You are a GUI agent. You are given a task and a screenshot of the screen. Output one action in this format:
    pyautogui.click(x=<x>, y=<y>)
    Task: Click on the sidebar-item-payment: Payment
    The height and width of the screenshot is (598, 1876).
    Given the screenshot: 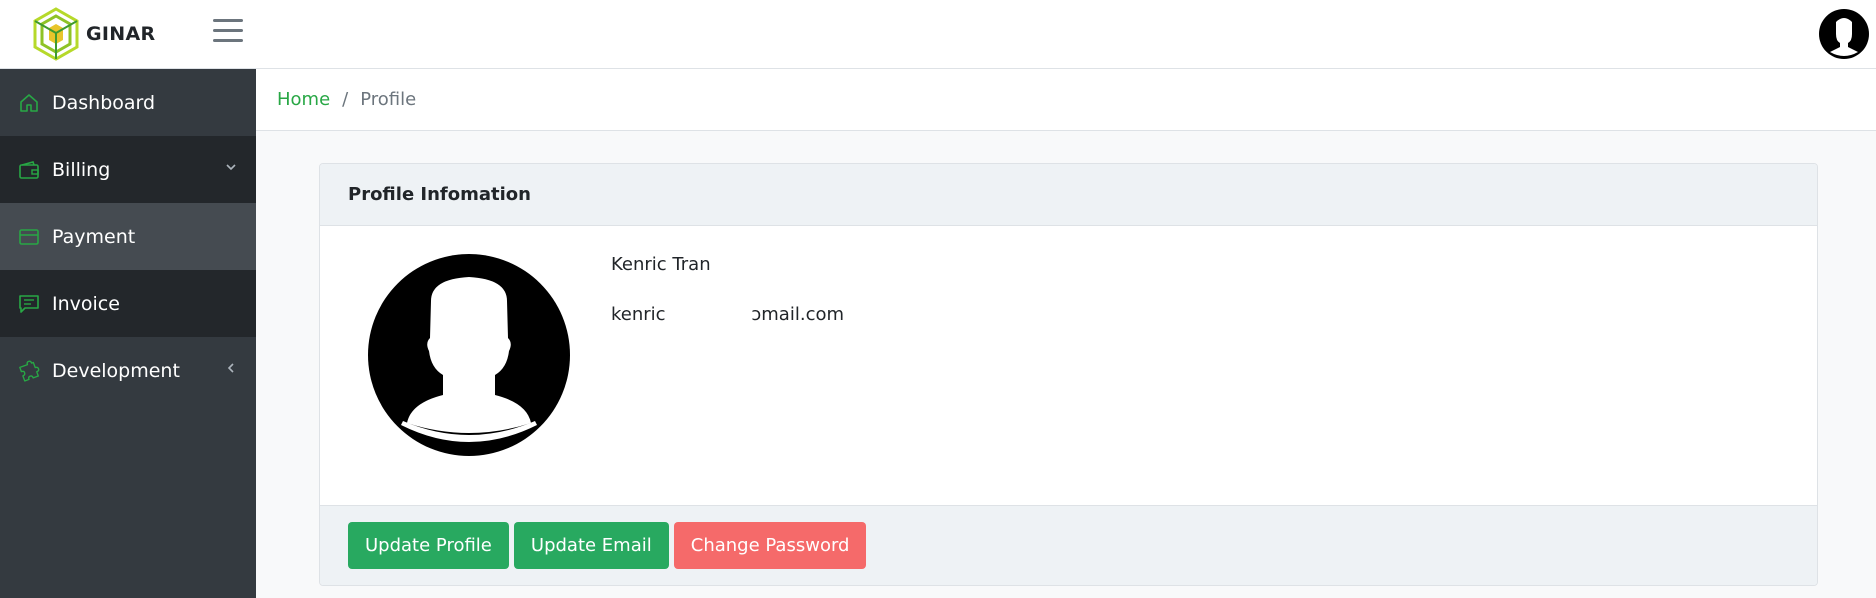 What is the action you would take?
    pyautogui.click(x=128, y=236)
    